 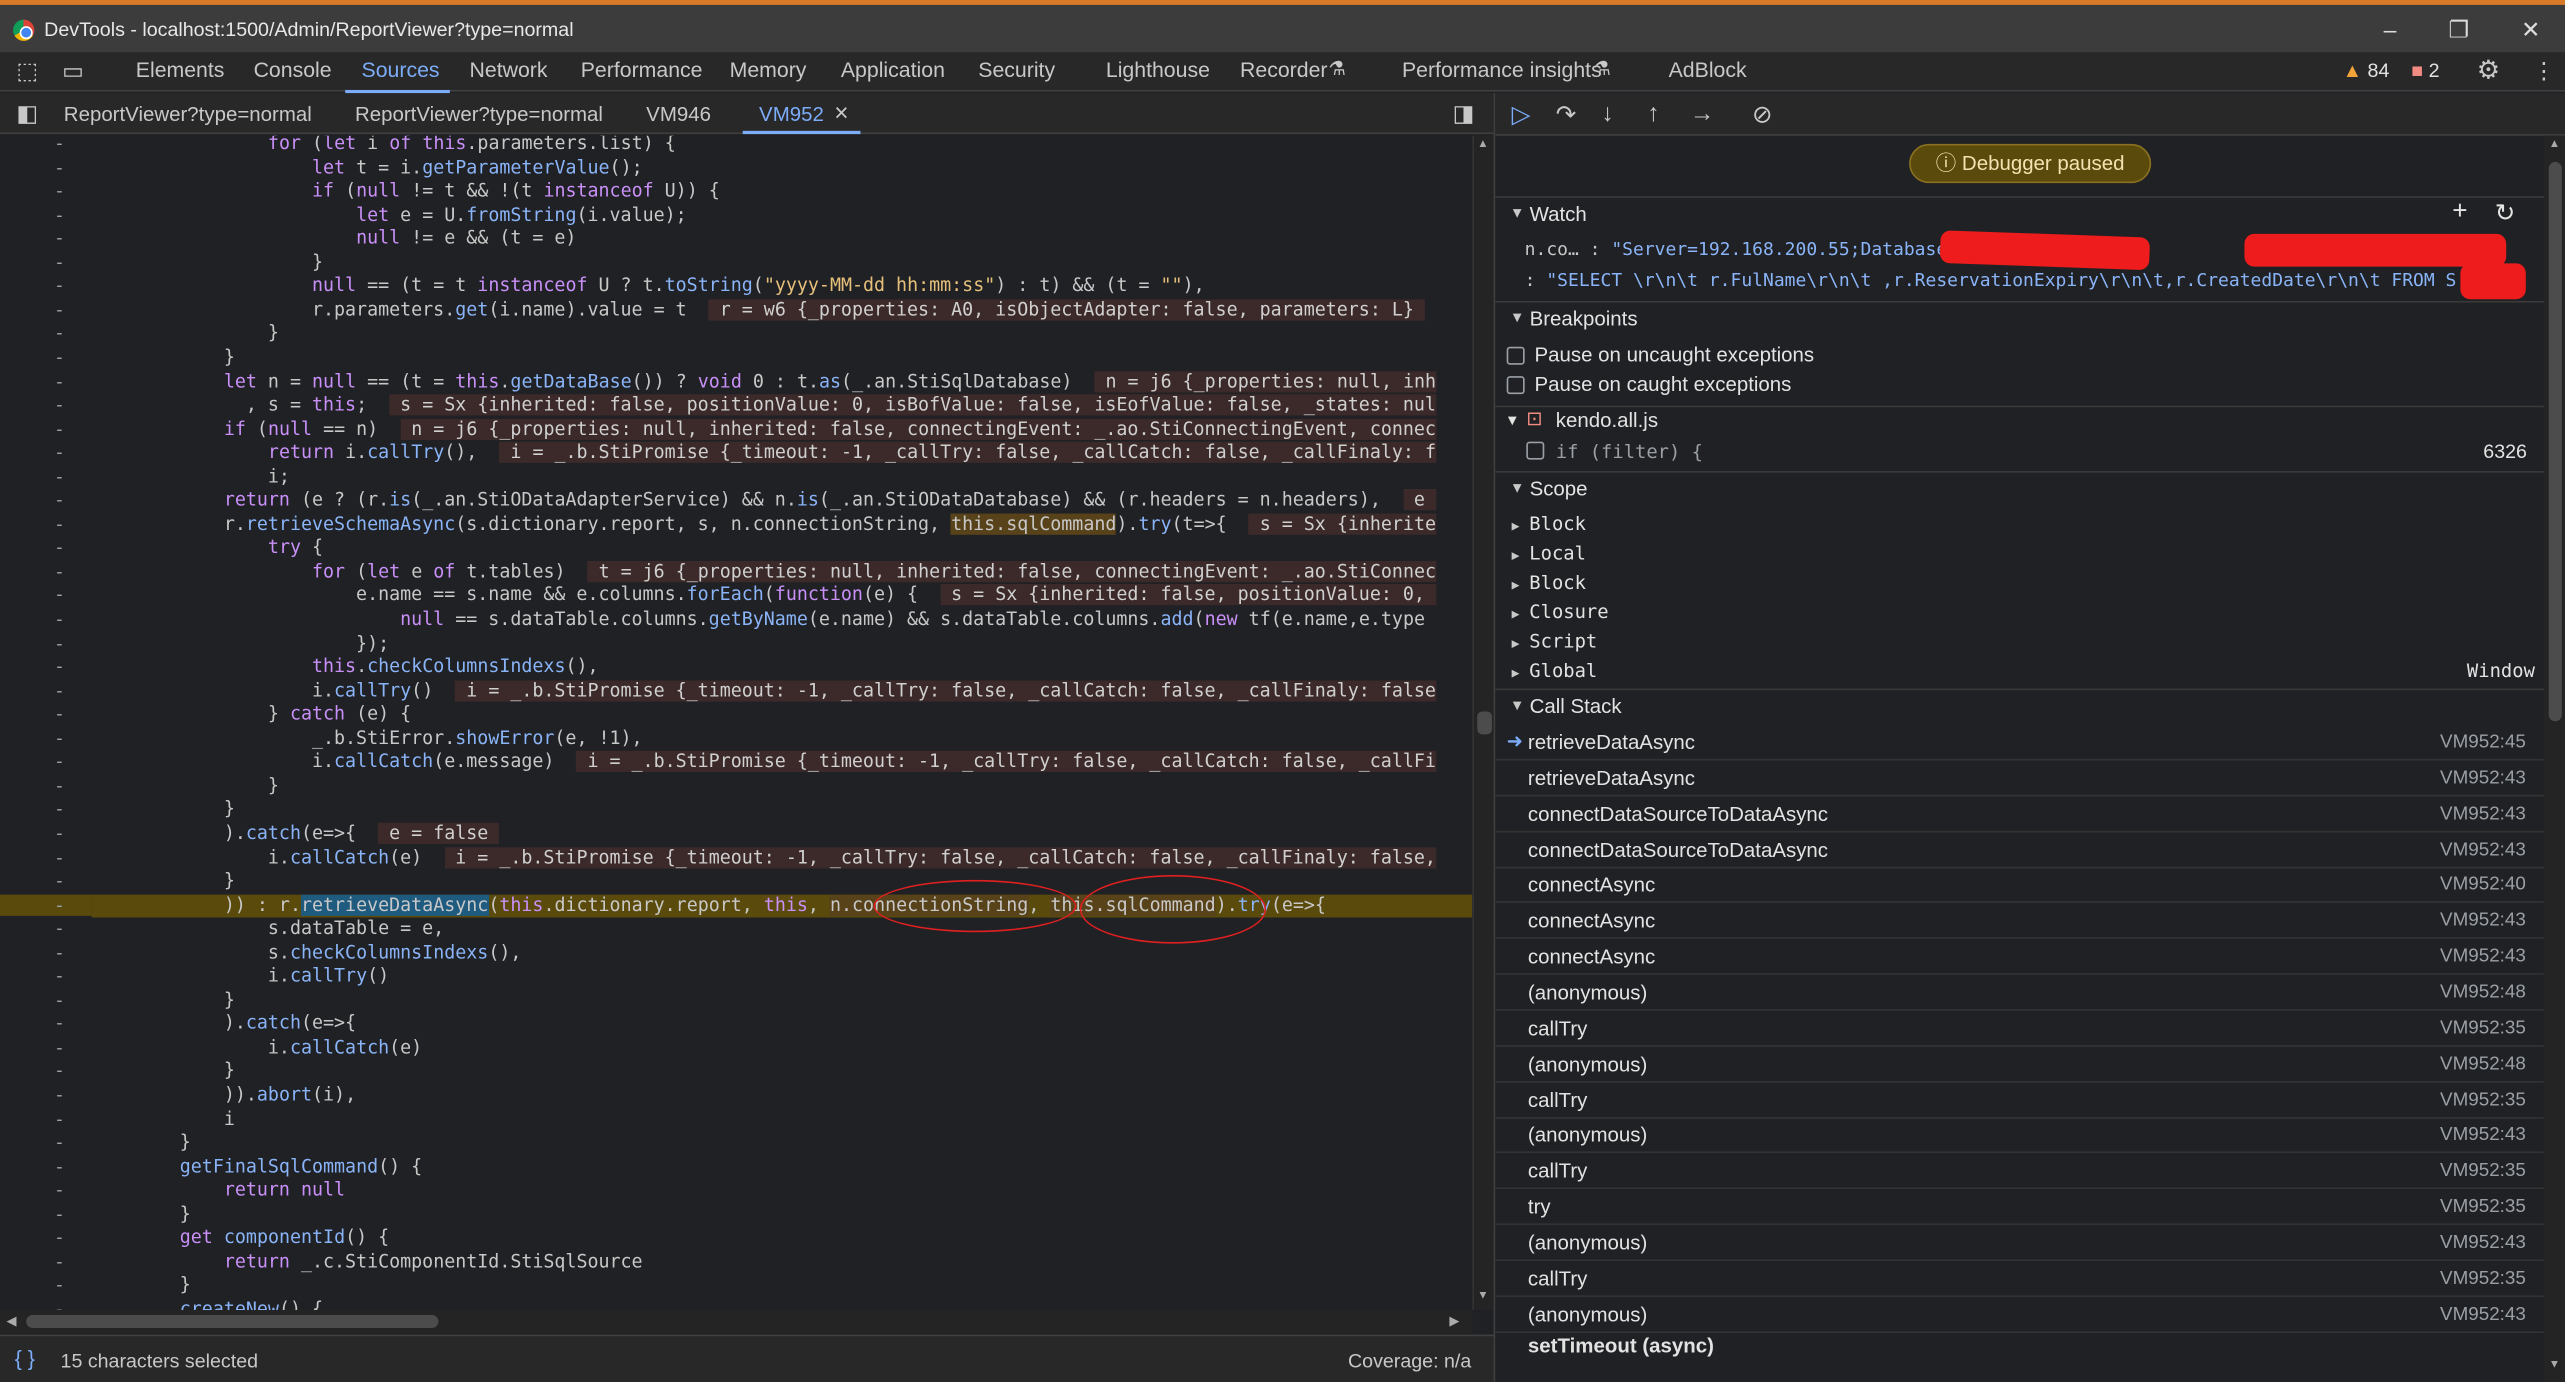 I want to click on file-tab-reportviewer-1: ReportViewer?type=normal, so click(x=188, y=114).